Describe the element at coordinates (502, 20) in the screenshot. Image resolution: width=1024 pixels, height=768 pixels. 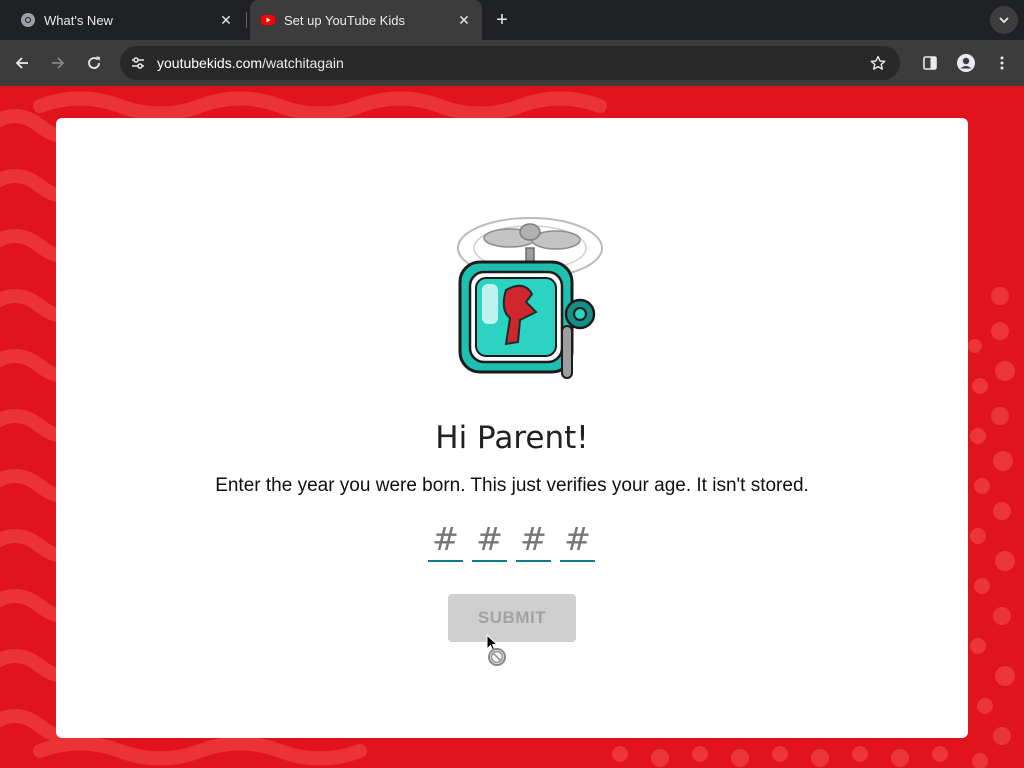
I see `new-tab-button: +` at that location.